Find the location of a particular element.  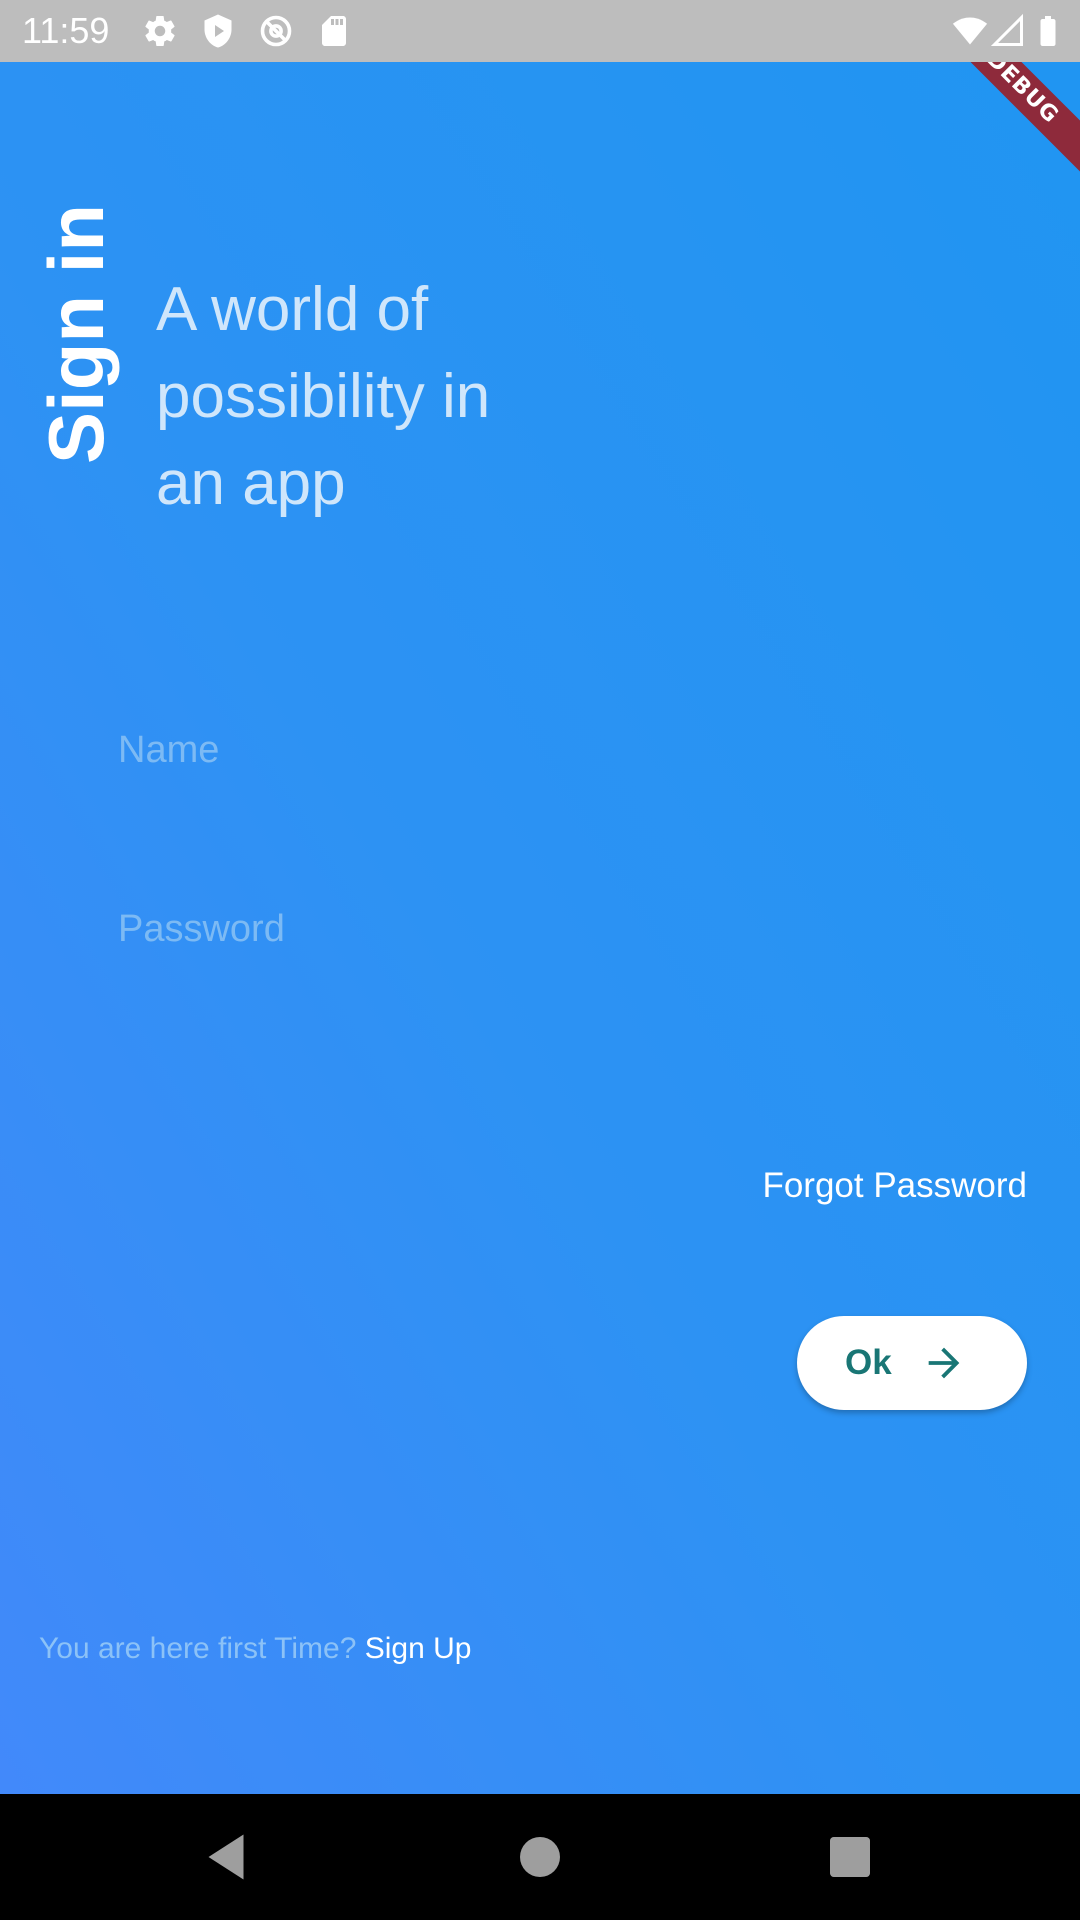

password-field is located at coordinates (558, 929).